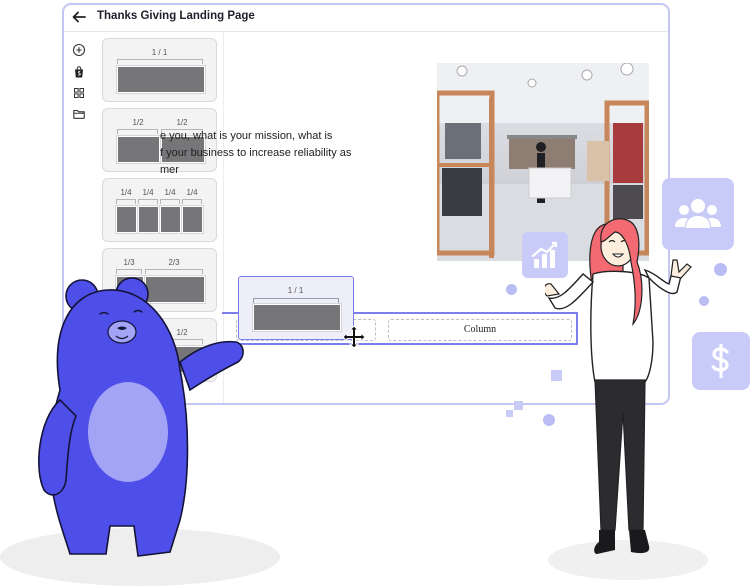  I want to click on layout-label: 1/3, so click(129, 262).